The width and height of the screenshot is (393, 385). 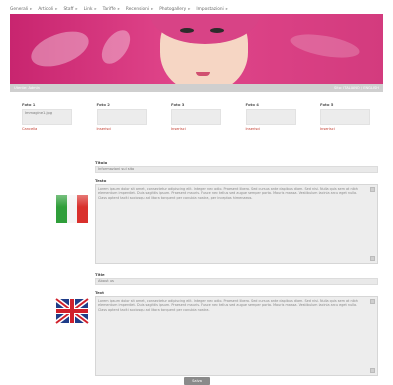 I want to click on save-button: Salva, so click(x=197, y=381).